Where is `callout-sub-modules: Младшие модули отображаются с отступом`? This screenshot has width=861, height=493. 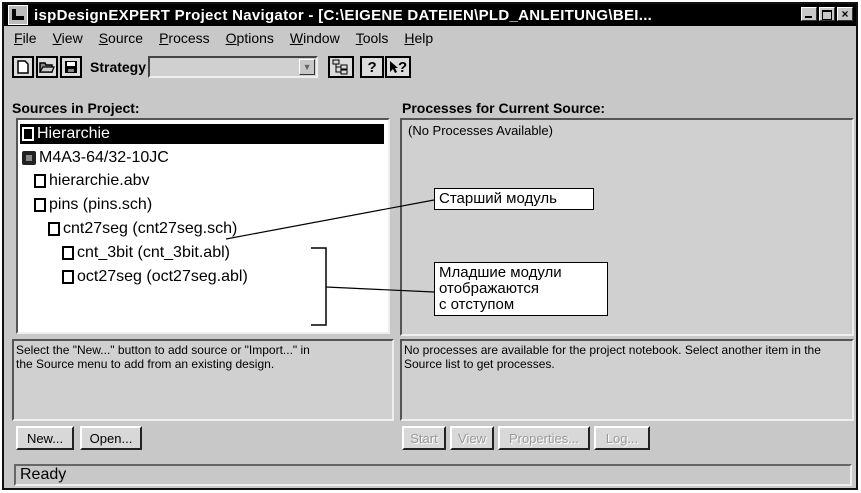
callout-sub-modules: Младшие модули отображаются с отступом is located at coordinates (521, 289).